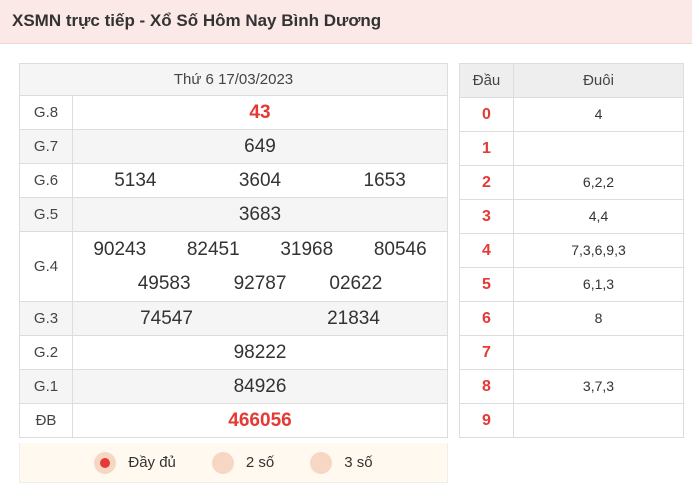 The height and width of the screenshot is (492, 692). Describe the element at coordinates (341, 462) in the screenshot. I see `option-3-digits: 3 số` at that location.